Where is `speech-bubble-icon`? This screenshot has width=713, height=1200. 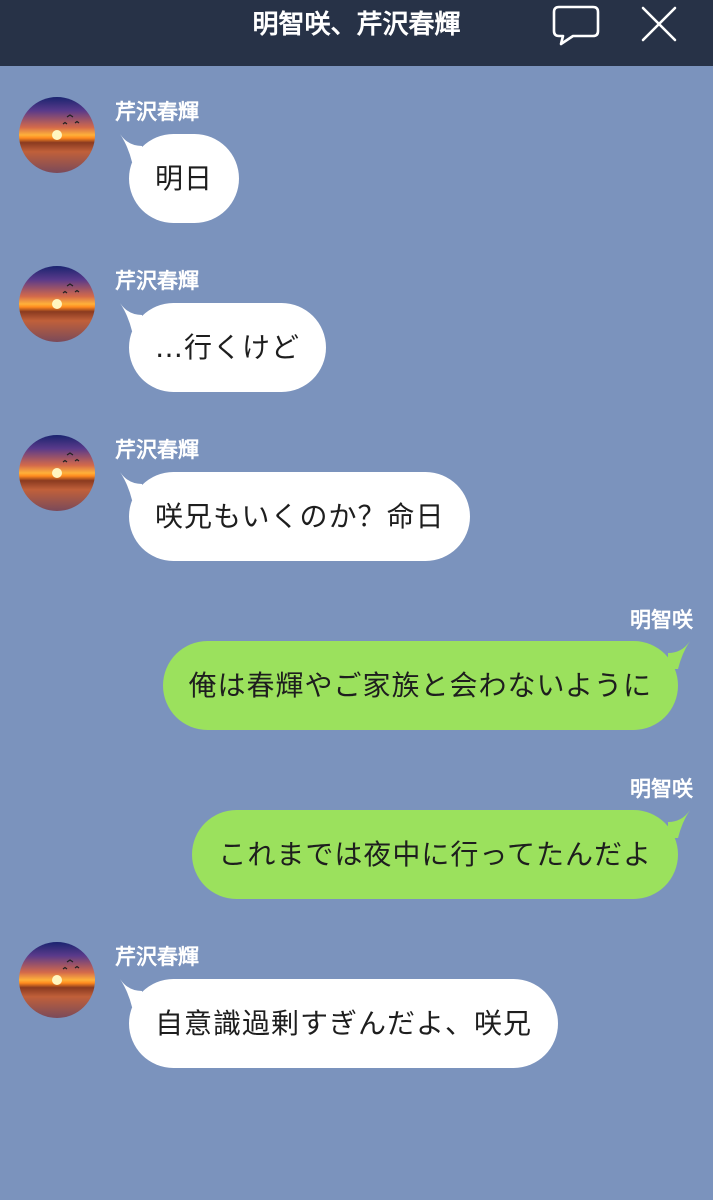
speech-bubble-icon is located at coordinates (576, 25).